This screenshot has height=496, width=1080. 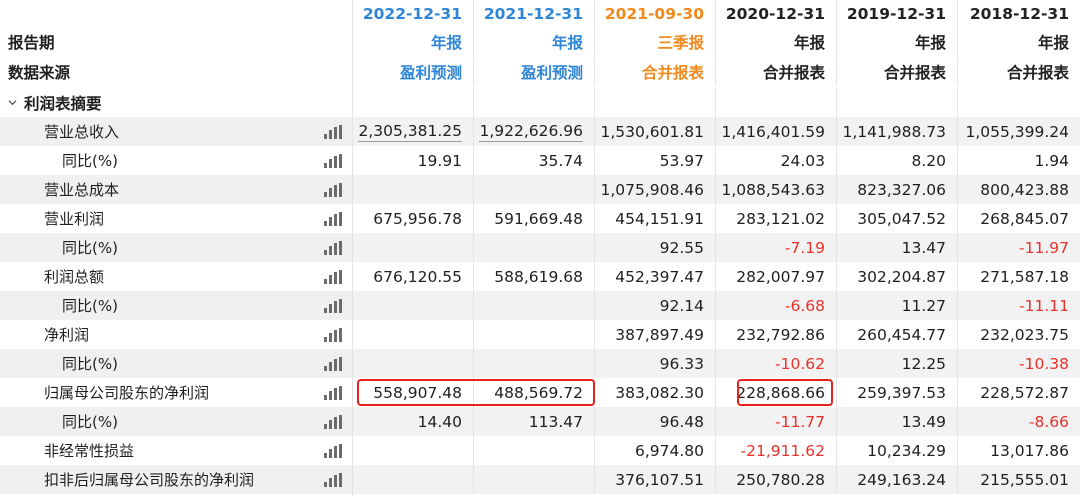 I want to click on value-text: 454,151.91, so click(x=659, y=218).